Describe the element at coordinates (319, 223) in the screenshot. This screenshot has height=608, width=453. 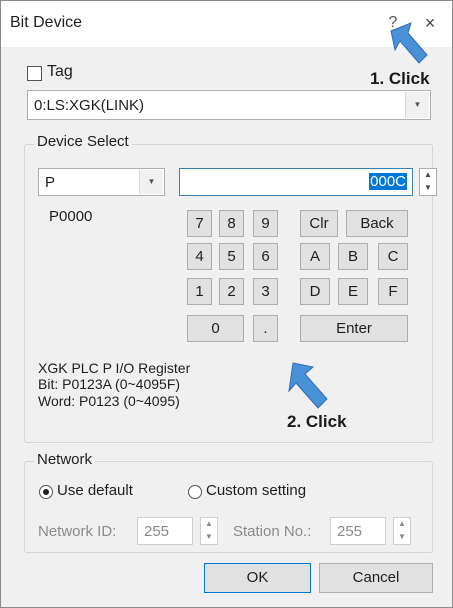
I see `clear-button: Clr` at that location.